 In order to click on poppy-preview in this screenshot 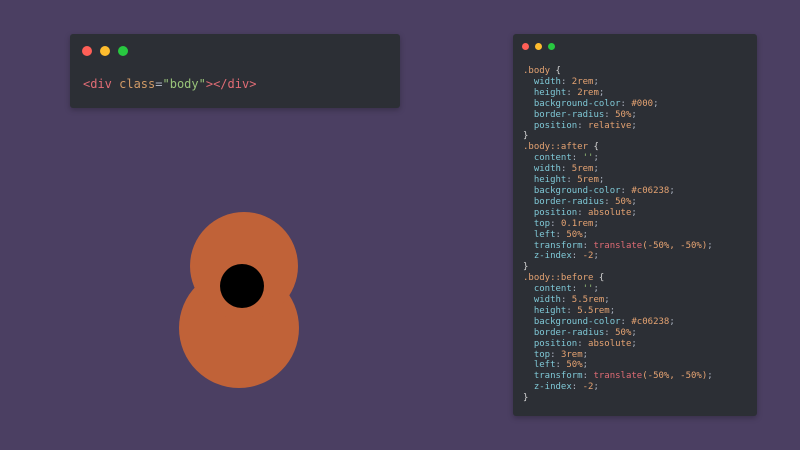, I will do `click(245, 300)`.